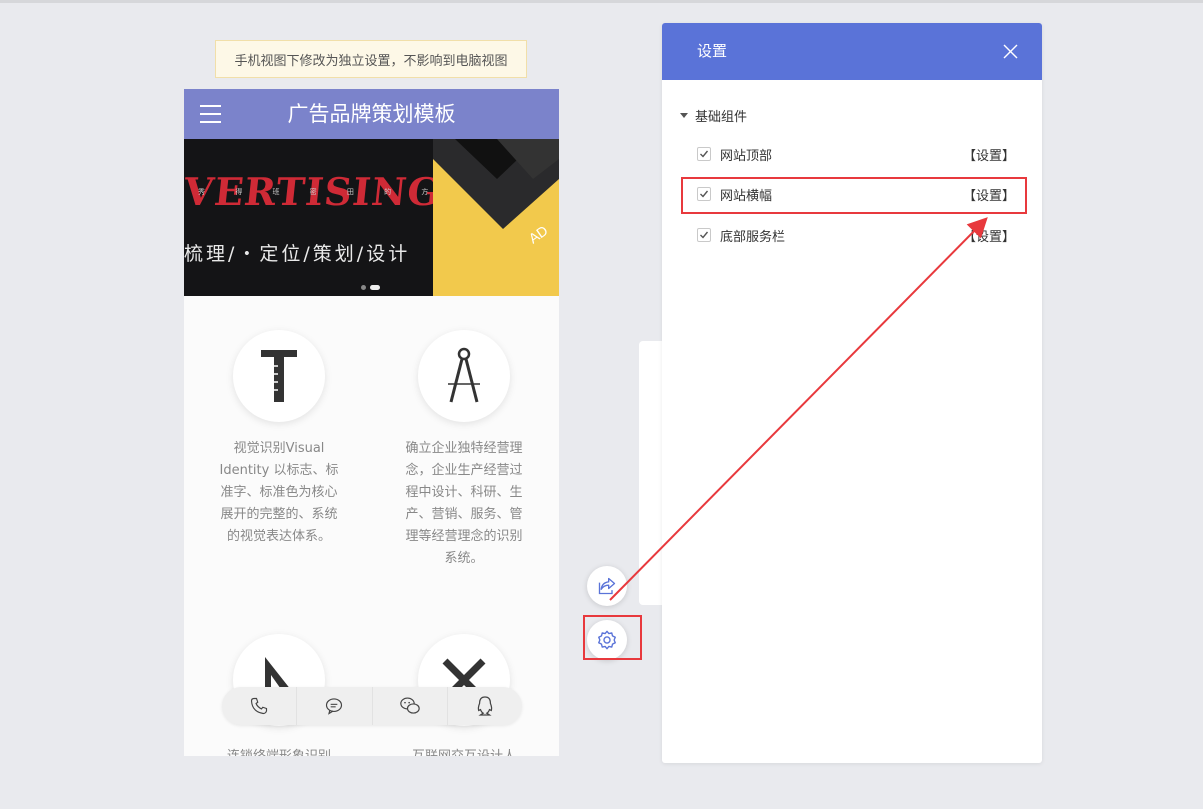 This screenshot has width=1203, height=809. What do you see at coordinates (798, 409) in the screenshot?
I see `annotation-arrow` at bounding box center [798, 409].